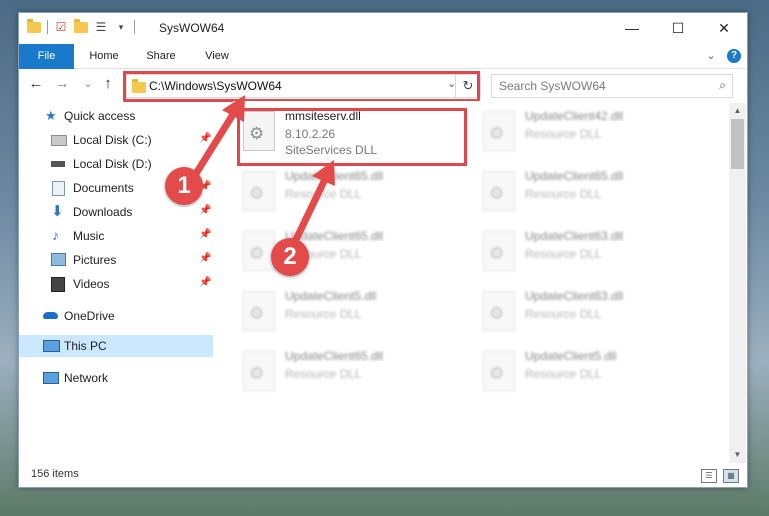 The width and height of the screenshot is (769, 516). What do you see at coordinates (264, 173) in the screenshot?
I see `tutorial-arrows` at bounding box center [264, 173].